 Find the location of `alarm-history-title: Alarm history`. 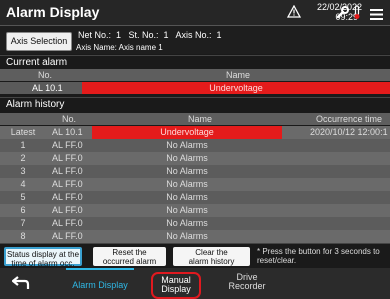

alarm-history-title: Alarm history is located at coordinates (195, 103).